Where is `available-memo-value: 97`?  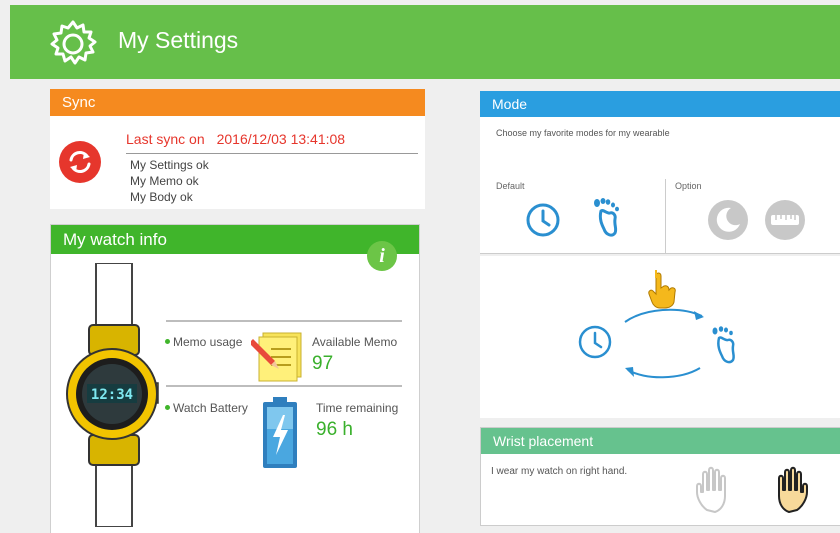
available-memo-value: 97 is located at coordinates (323, 363).